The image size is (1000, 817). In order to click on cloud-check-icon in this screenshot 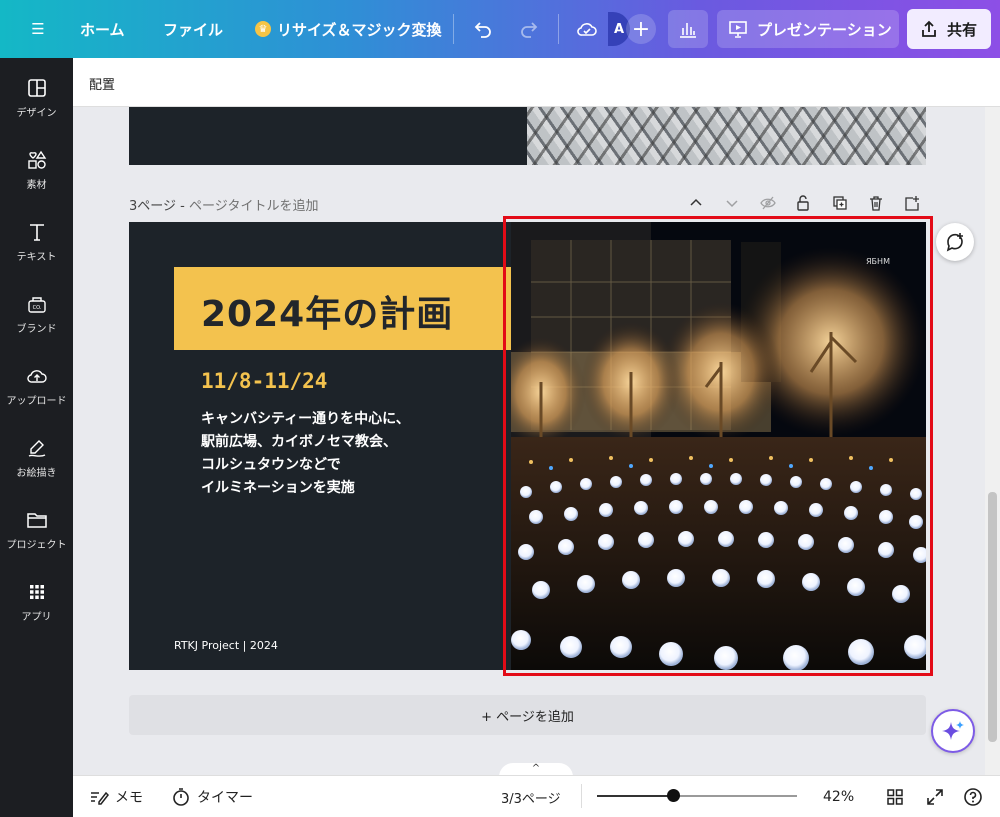, I will do `click(587, 29)`.